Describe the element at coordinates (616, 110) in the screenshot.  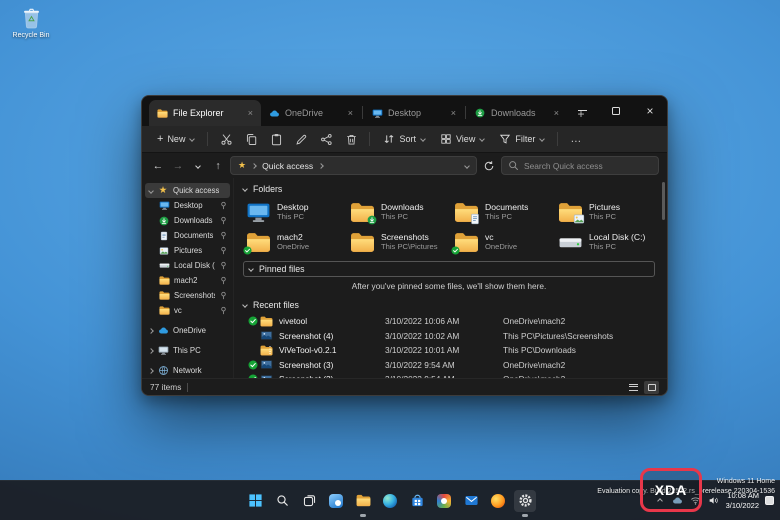
I see `maximize-button` at that location.